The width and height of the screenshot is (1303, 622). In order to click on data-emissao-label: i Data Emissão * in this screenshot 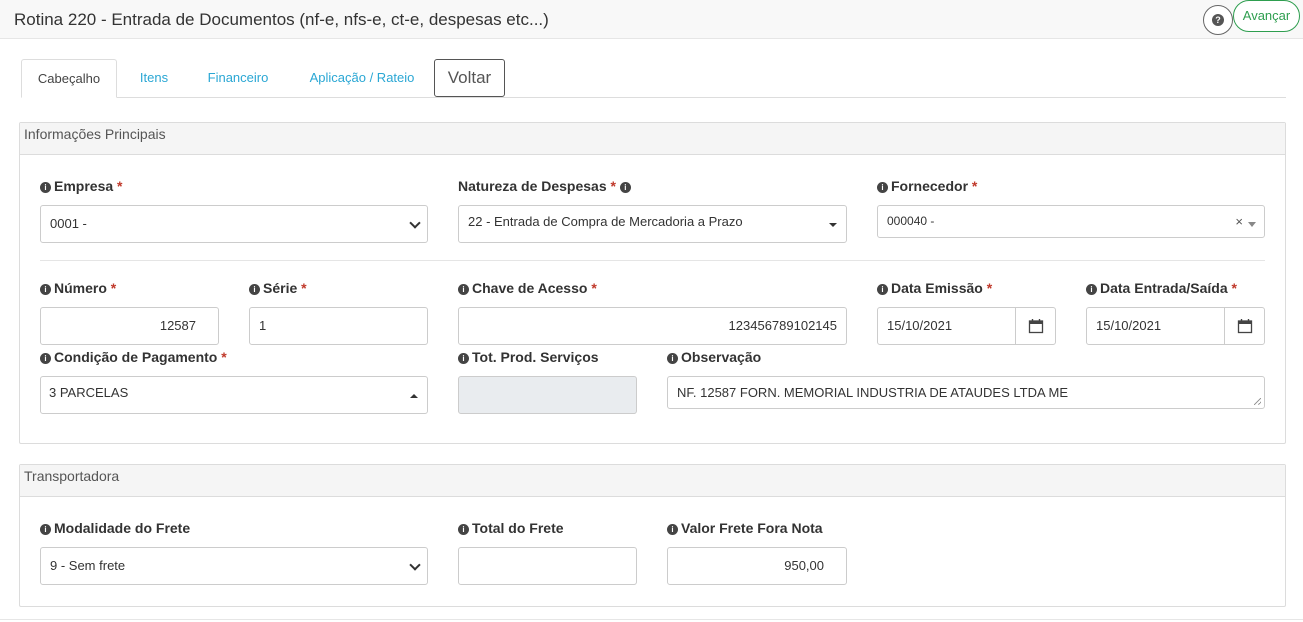, I will do `click(934, 288)`.